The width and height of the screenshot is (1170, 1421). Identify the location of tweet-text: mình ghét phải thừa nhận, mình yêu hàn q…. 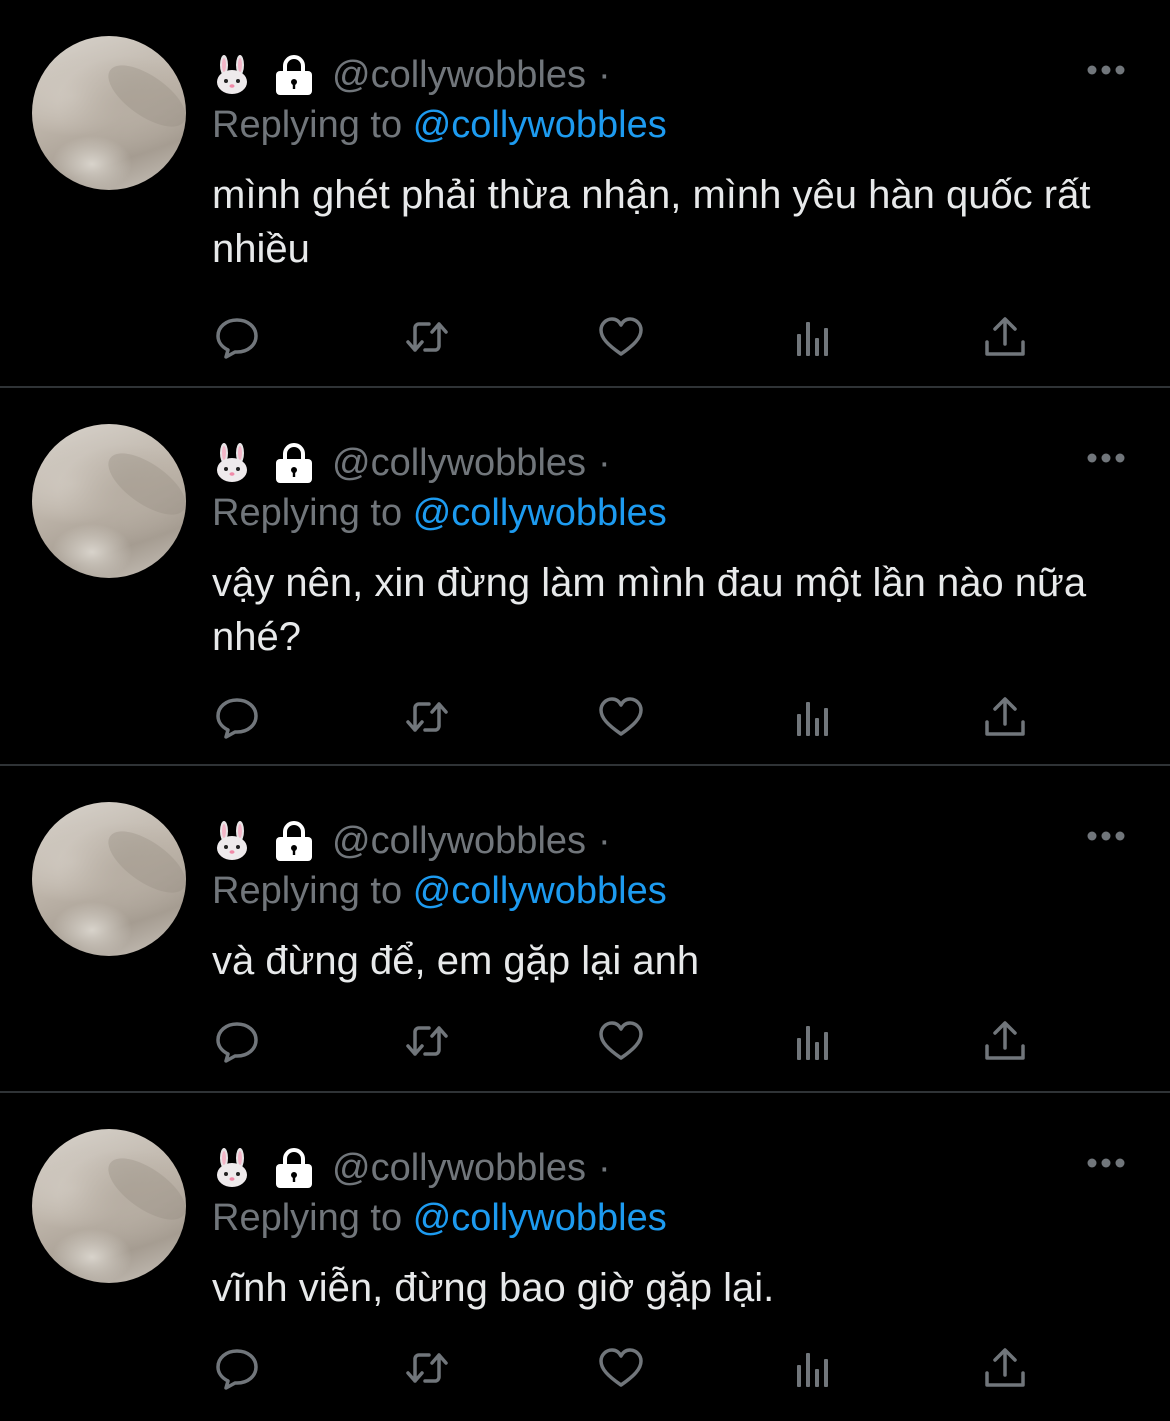
(651, 222).